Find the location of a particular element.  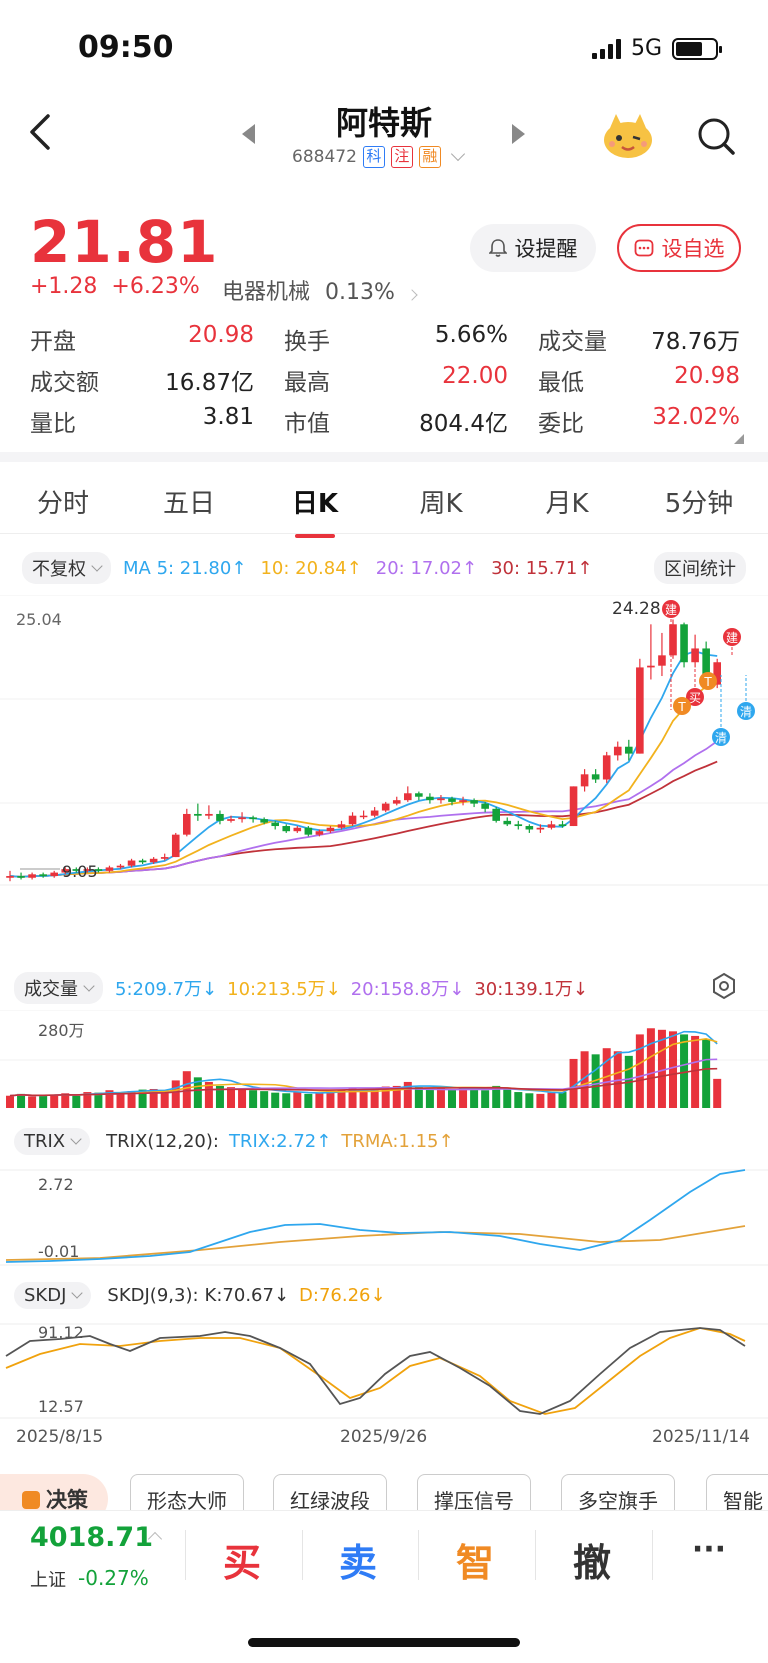

tab-3: 周K is located at coordinates (441, 501).